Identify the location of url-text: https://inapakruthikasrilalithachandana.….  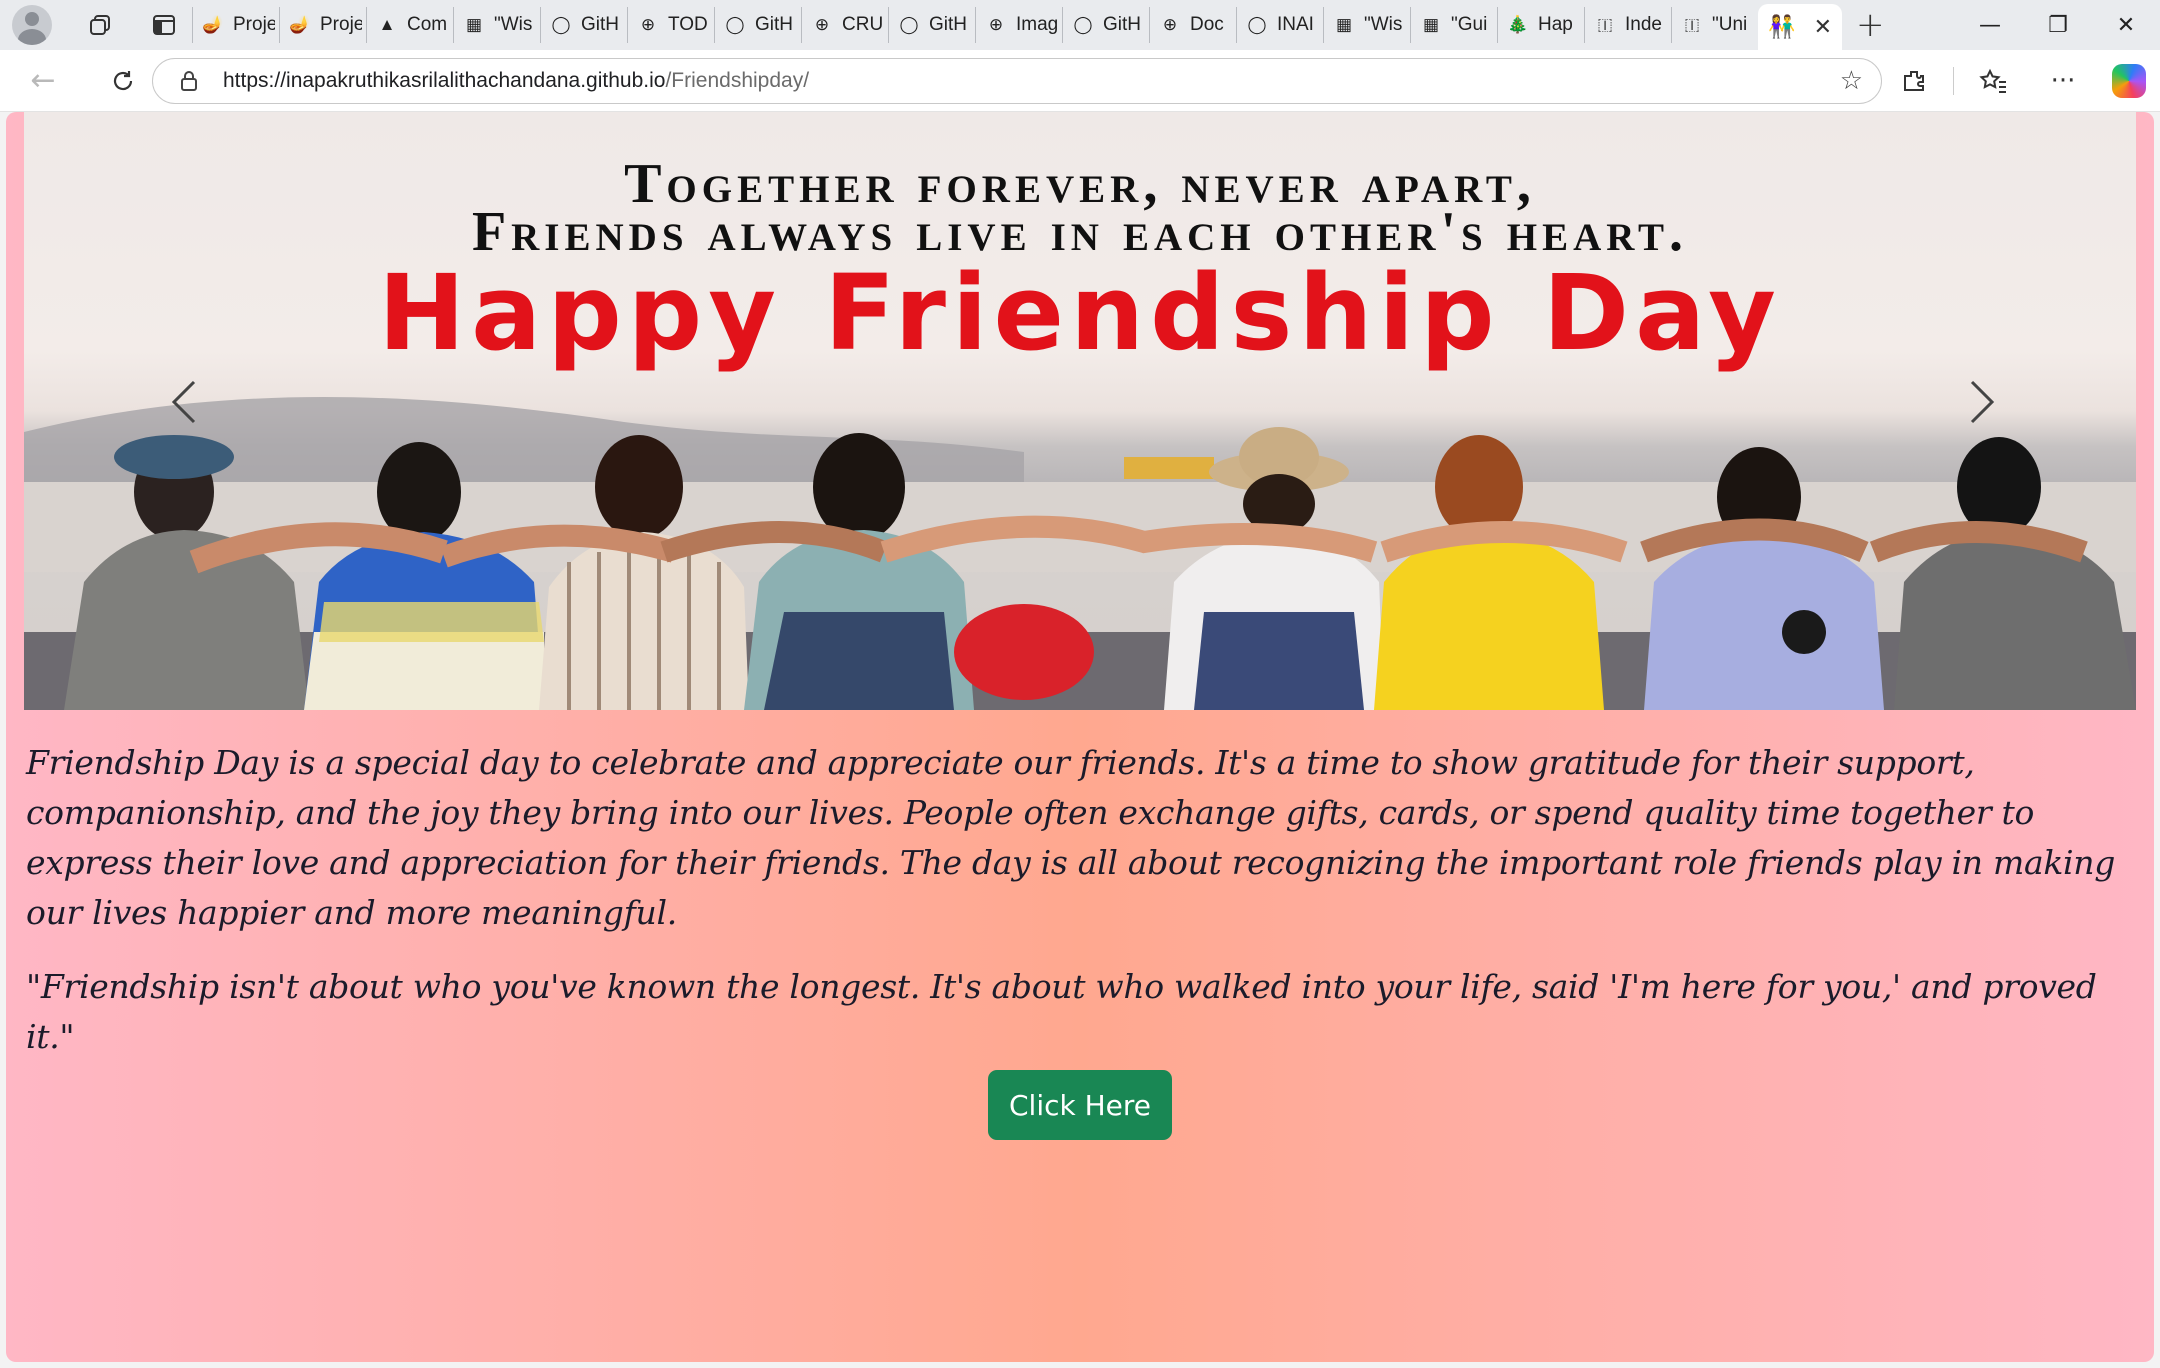
(516, 81).